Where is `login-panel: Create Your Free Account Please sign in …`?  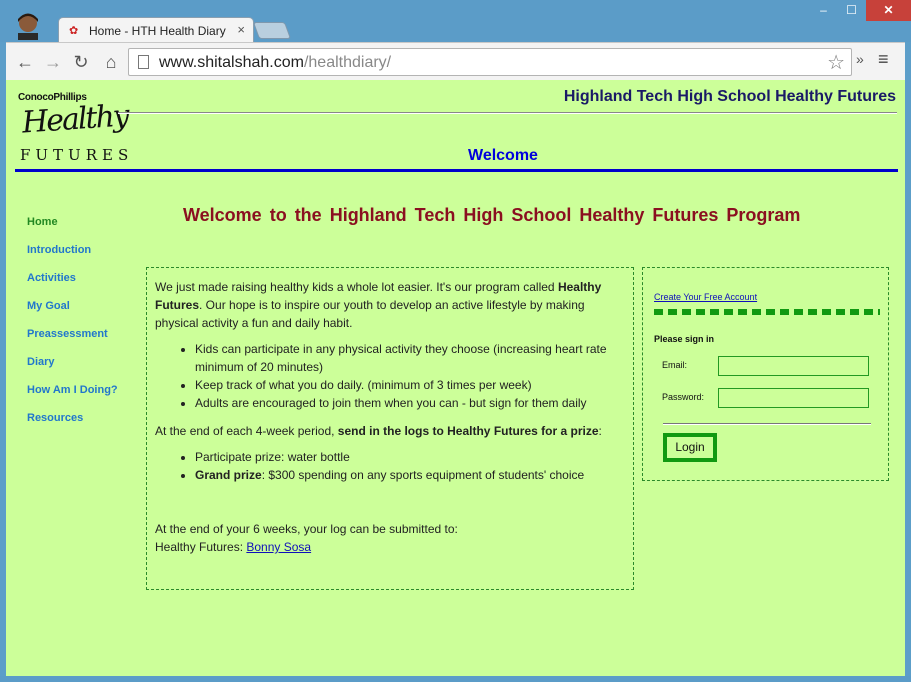 login-panel: Create Your Free Account Please sign in … is located at coordinates (765, 374).